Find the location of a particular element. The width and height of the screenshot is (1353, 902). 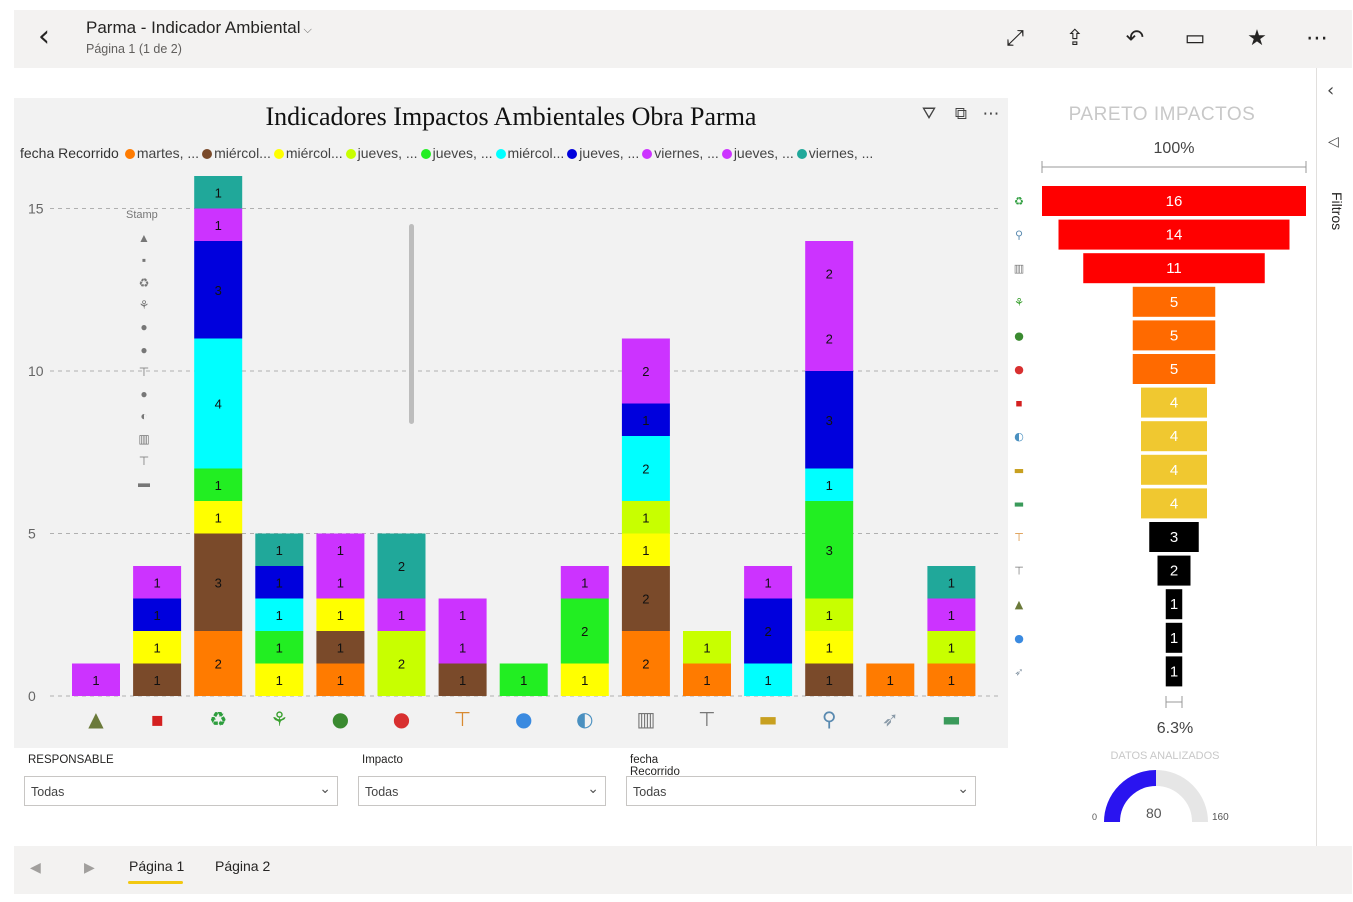

report-title-dropdown: Parma - Indicador Ambiental ⌵ is located at coordinates (199, 28).